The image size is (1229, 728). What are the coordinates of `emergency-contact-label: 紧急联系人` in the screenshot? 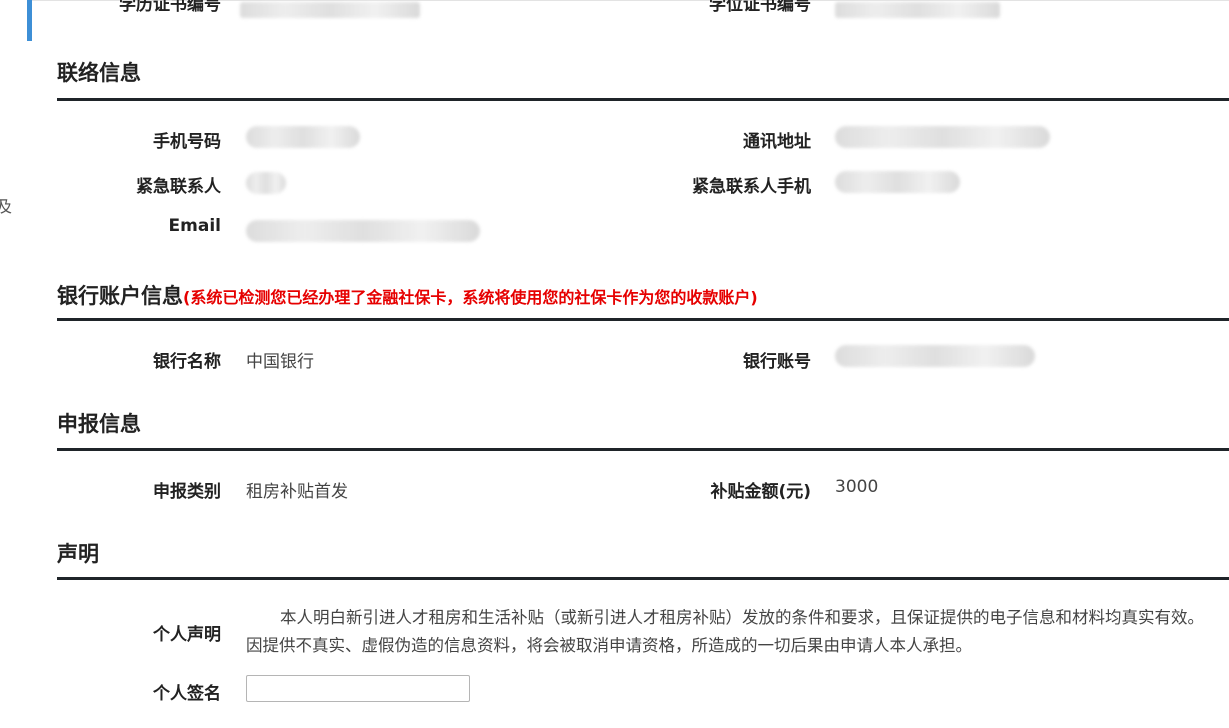 It's located at (178, 187).